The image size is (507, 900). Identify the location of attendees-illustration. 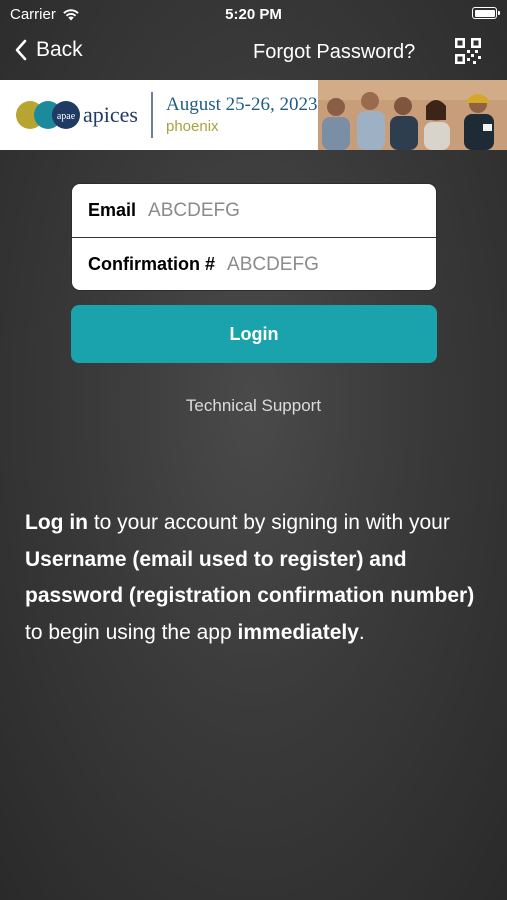
(412, 115).